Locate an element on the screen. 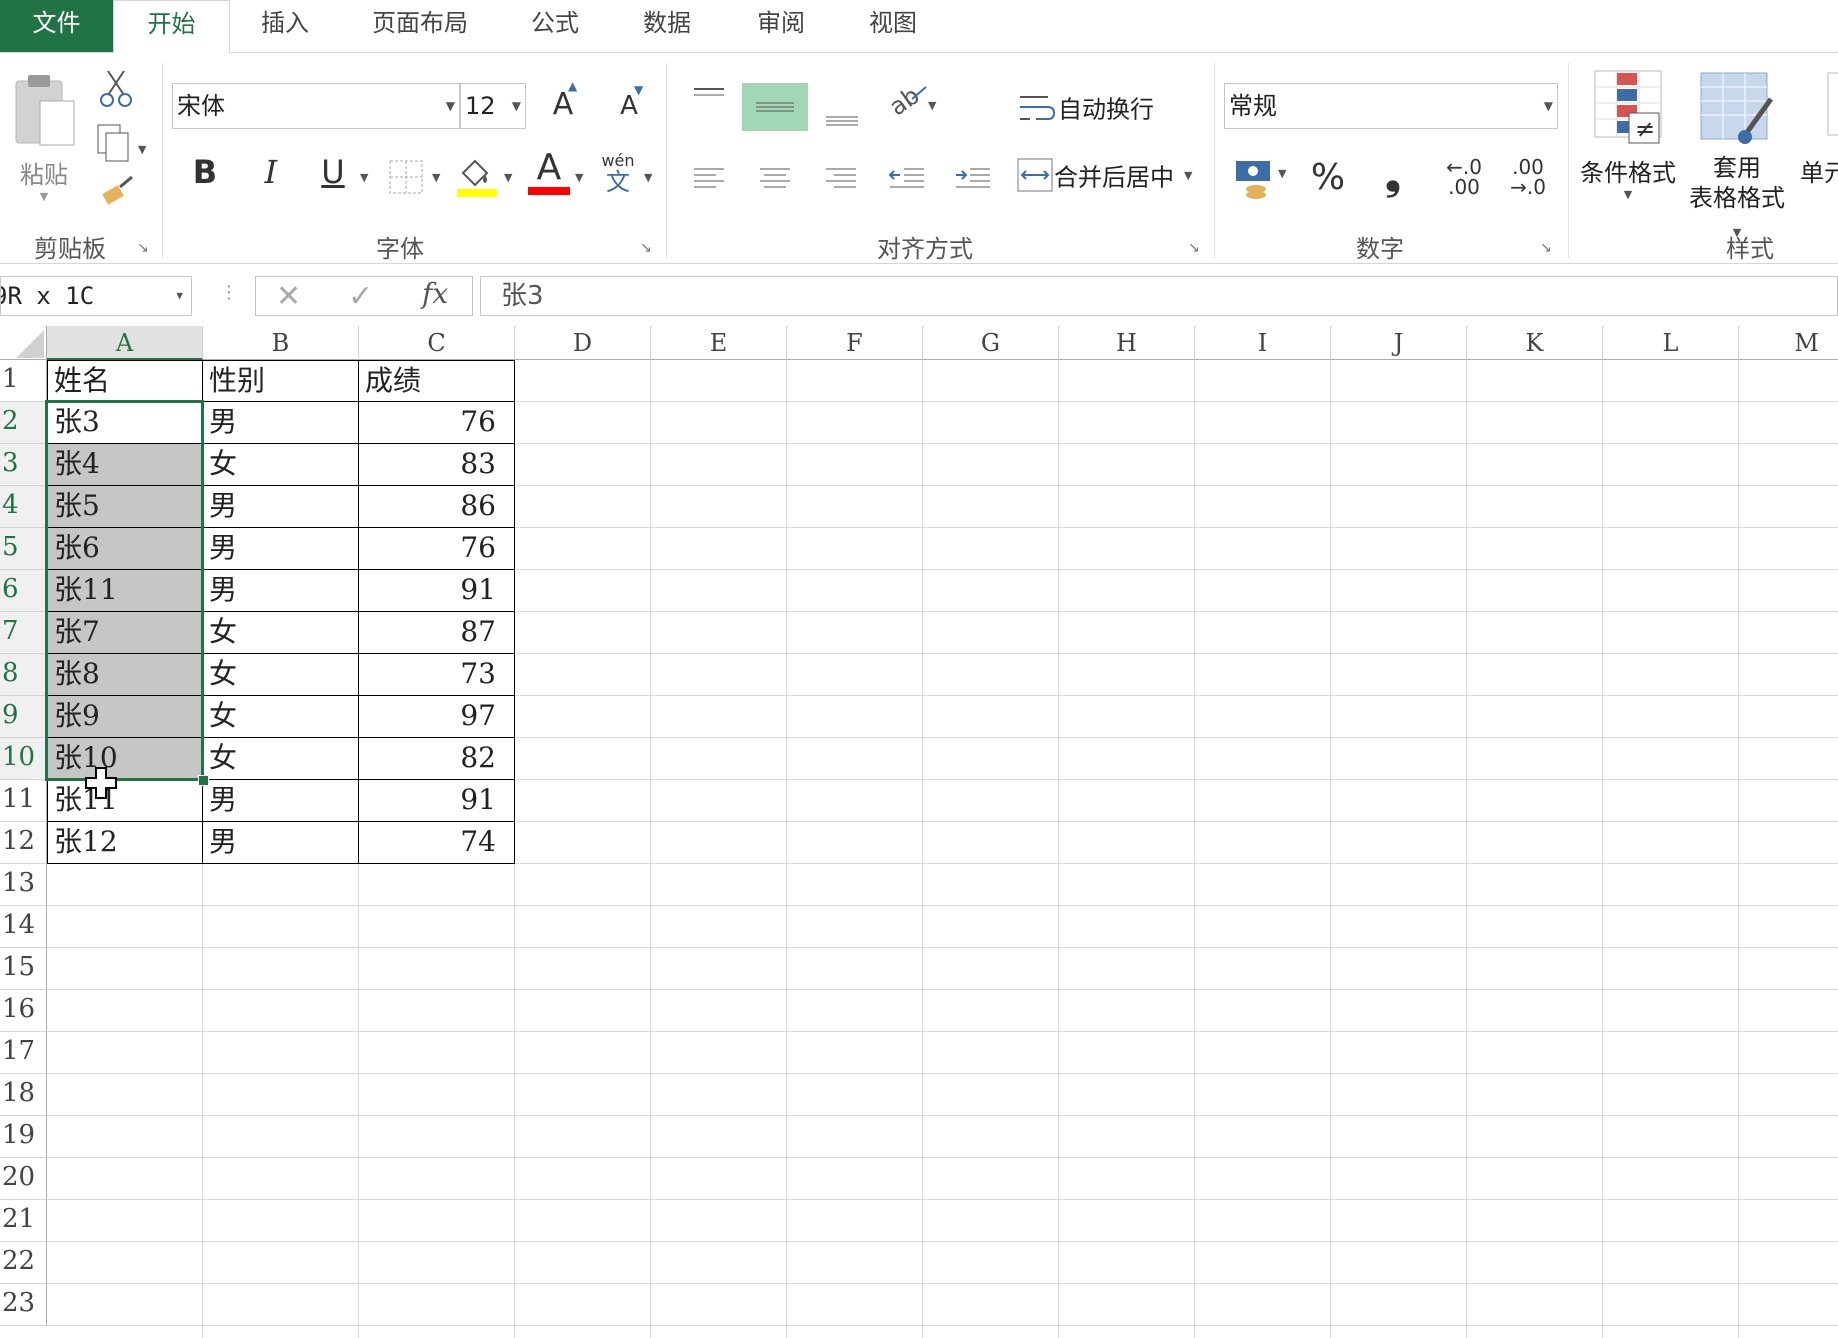  fill-color-icon is located at coordinates (477, 175).